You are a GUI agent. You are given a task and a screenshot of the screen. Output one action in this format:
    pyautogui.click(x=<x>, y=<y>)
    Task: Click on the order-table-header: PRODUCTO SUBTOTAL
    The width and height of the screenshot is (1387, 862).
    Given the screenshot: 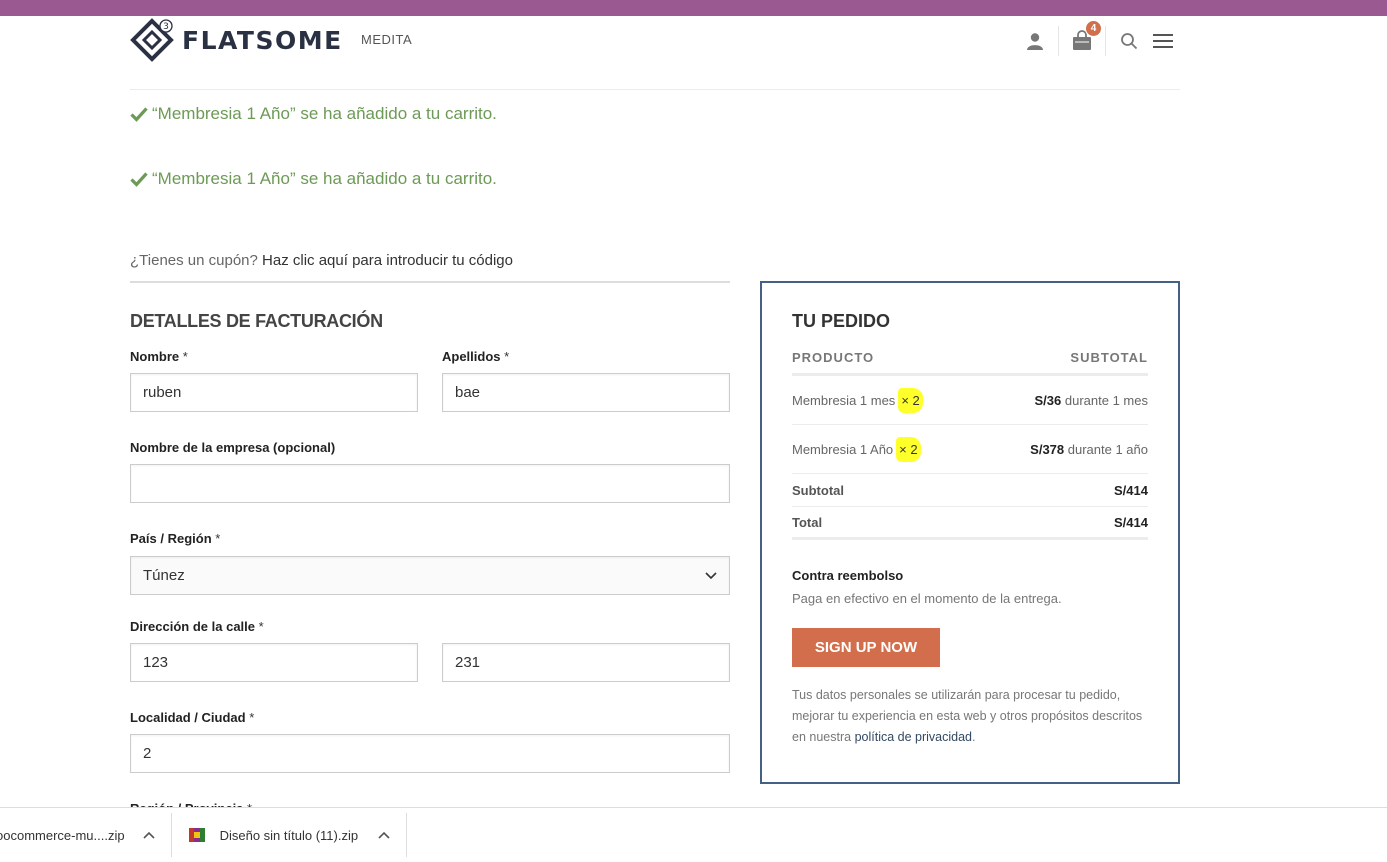 What is the action you would take?
    pyautogui.click(x=970, y=363)
    